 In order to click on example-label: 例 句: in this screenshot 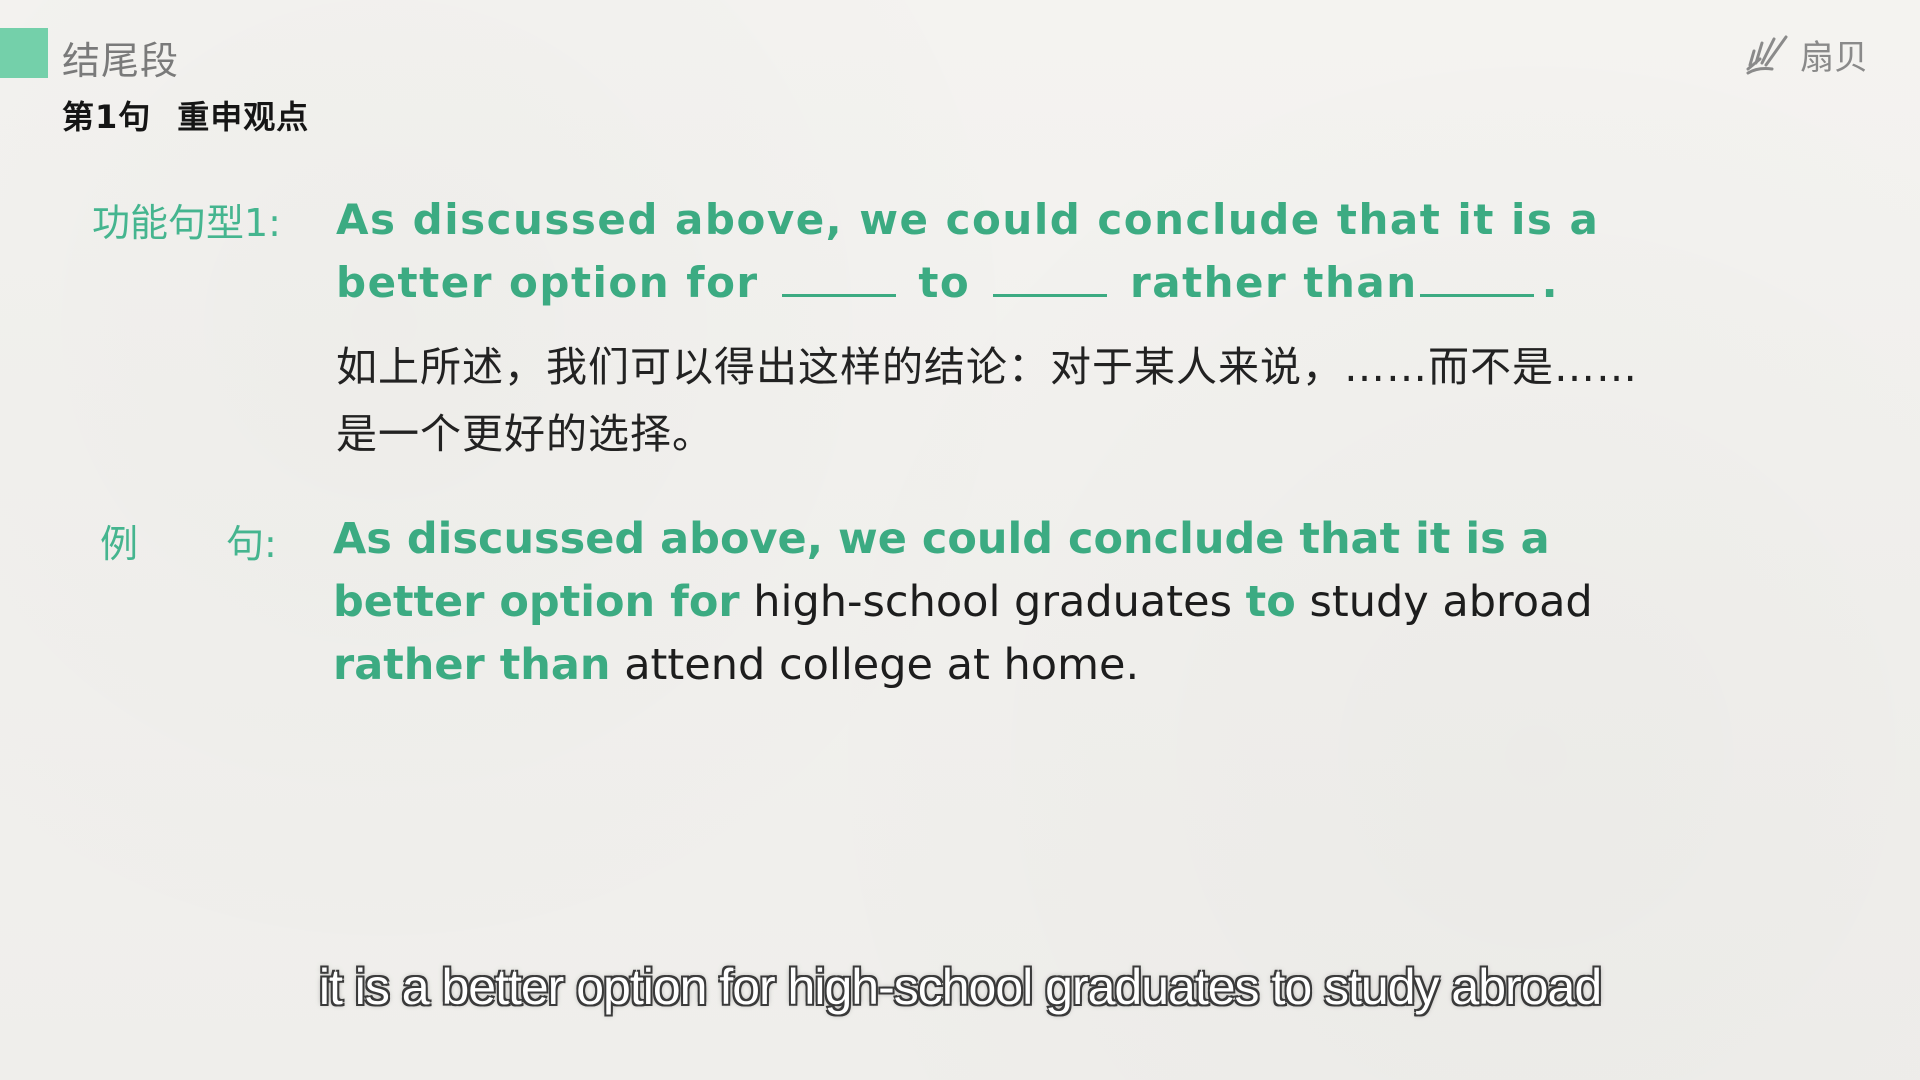, I will do `click(188, 540)`.